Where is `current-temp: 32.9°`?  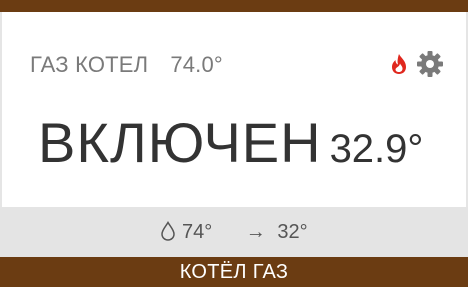 current-temp: 32.9° is located at coordinates (376, 149).